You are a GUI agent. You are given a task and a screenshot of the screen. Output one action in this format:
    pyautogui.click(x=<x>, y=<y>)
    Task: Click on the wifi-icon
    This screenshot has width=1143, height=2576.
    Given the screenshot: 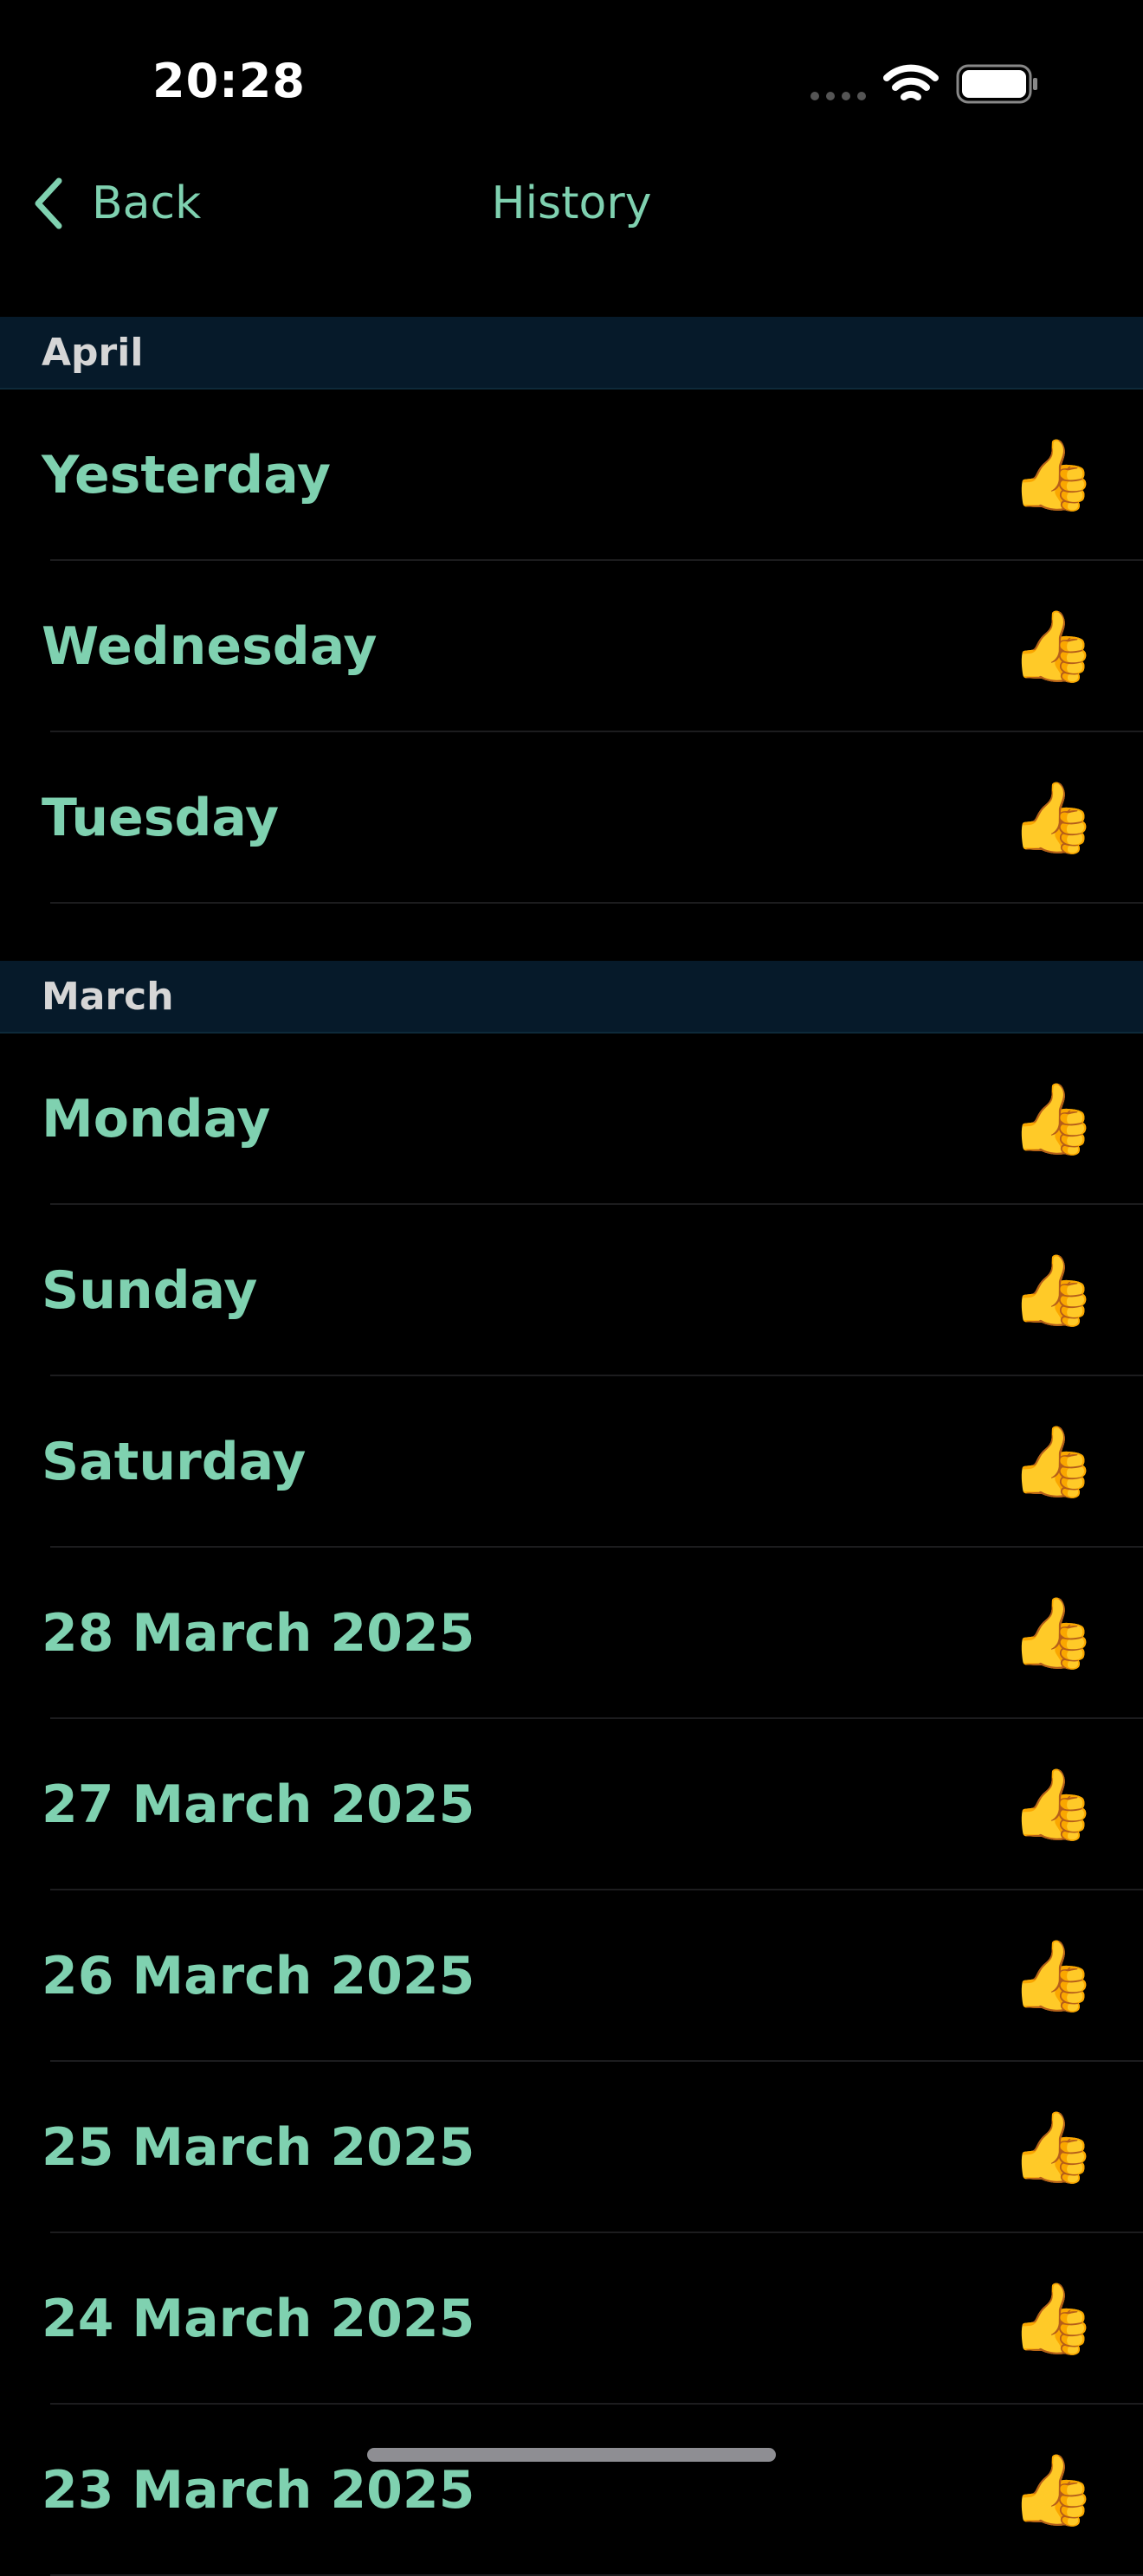 What is the action you would take?
    pyautogui.click(x=911, y=82)
    